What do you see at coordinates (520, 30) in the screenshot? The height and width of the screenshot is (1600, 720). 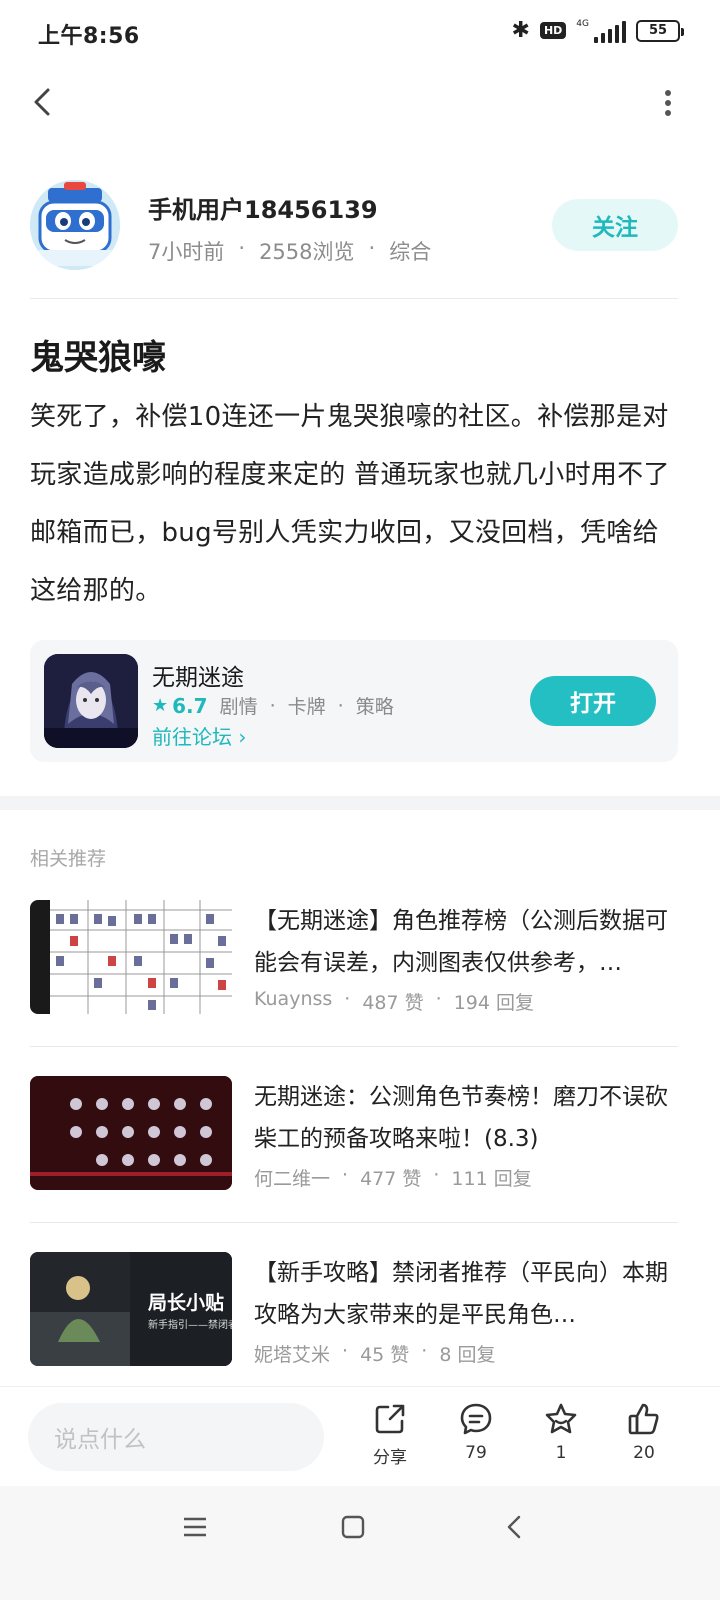 I see `bluetooth-icon: ✱` at bounding box center [520, 30].